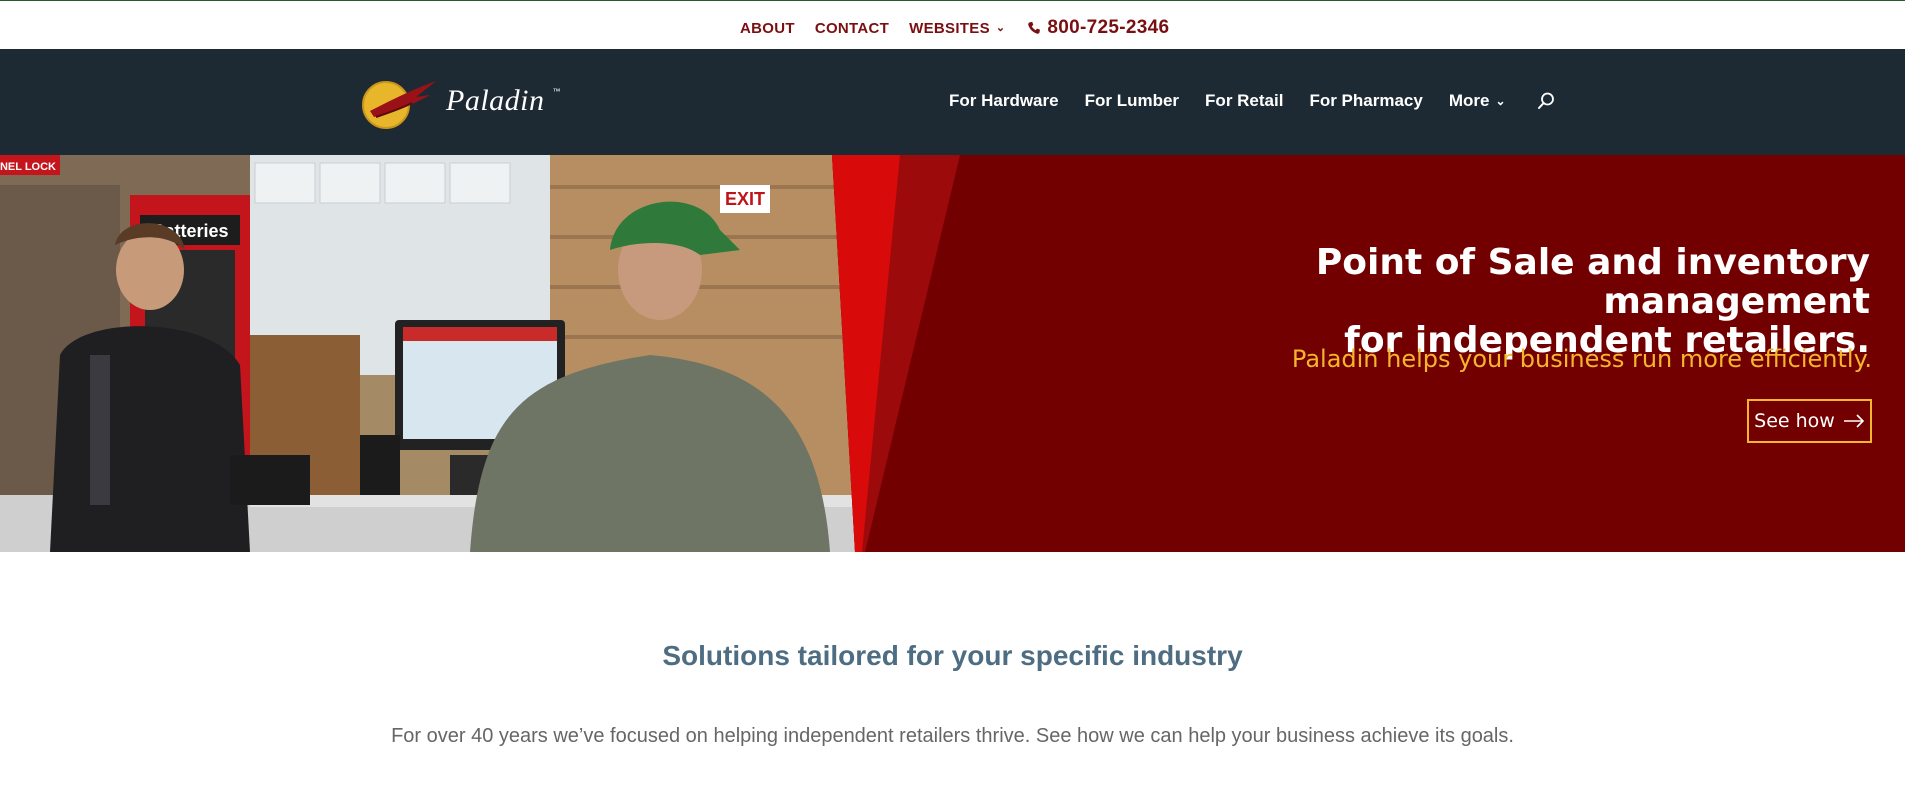  I want to click on paladin-logo: Paladin ™, so click(458, 101).